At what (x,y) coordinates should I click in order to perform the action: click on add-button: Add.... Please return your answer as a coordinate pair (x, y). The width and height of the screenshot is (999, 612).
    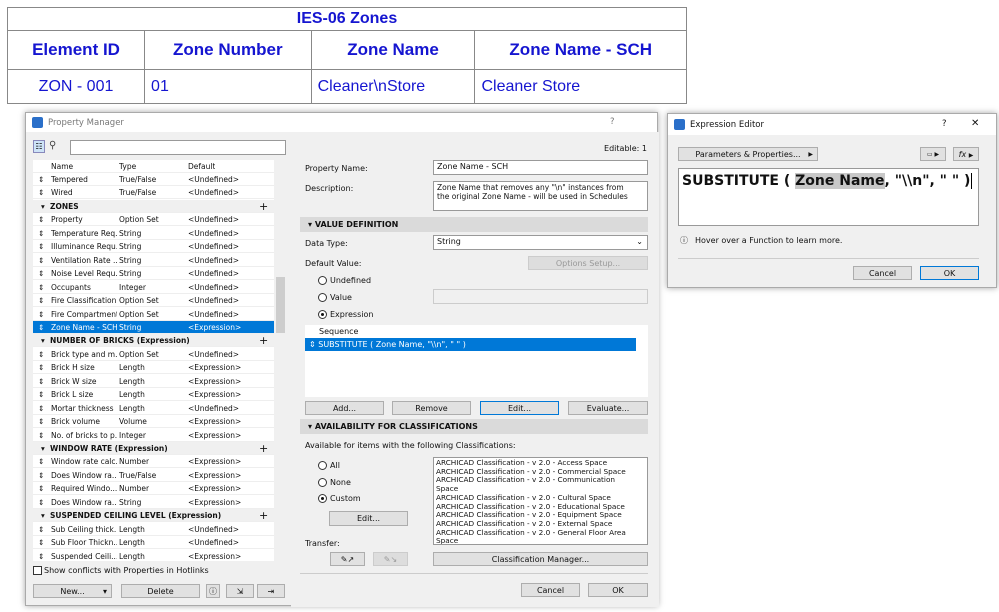
    Looking at the image, I should click on (344, 408).